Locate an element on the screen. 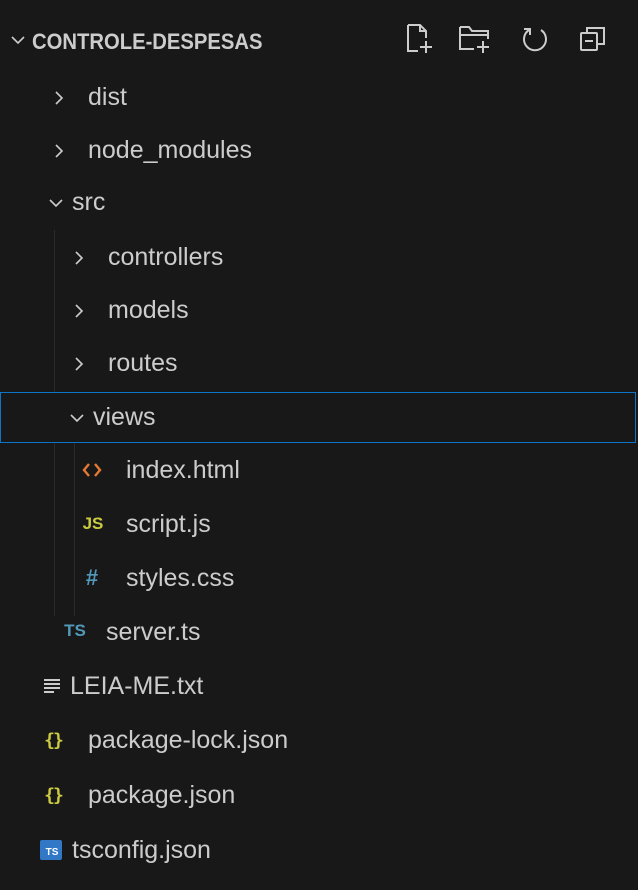  tree-item-label: styles.css is located at coordinates (180, 577).